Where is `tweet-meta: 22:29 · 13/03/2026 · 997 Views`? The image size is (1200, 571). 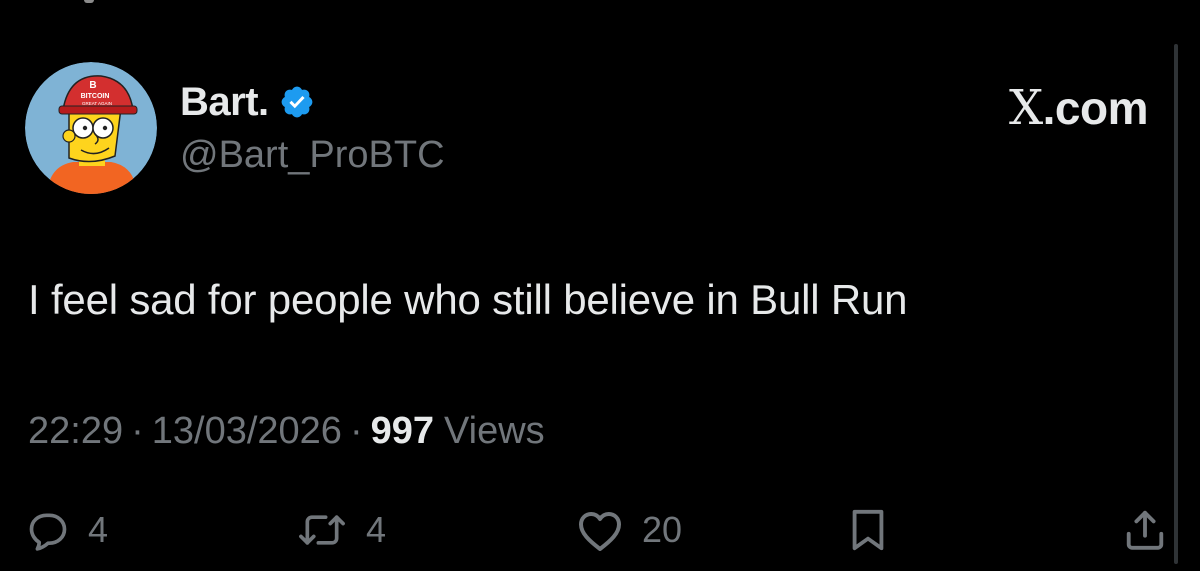
tweet-meta: 22:29 · 13/03/2026 · 997 Views is located at coordinates (286, 431).